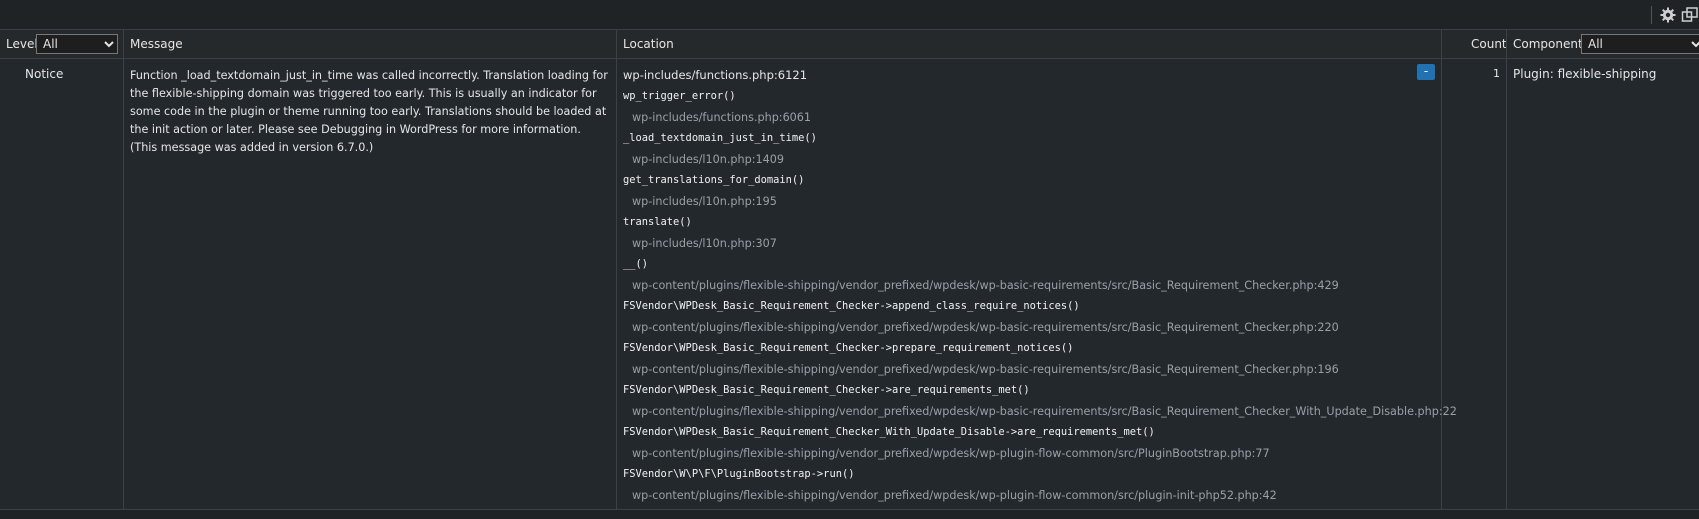 The image size is (1699, 519). Describe the element at coordinates (156, 44) in the screenshot. I see `message-header: Message` at that location.